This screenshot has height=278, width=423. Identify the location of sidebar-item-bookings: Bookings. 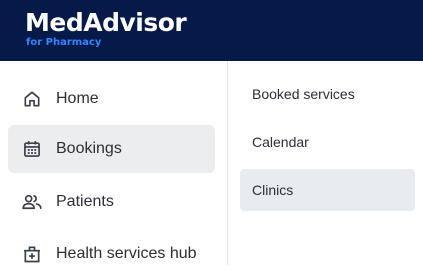
(111, 149).